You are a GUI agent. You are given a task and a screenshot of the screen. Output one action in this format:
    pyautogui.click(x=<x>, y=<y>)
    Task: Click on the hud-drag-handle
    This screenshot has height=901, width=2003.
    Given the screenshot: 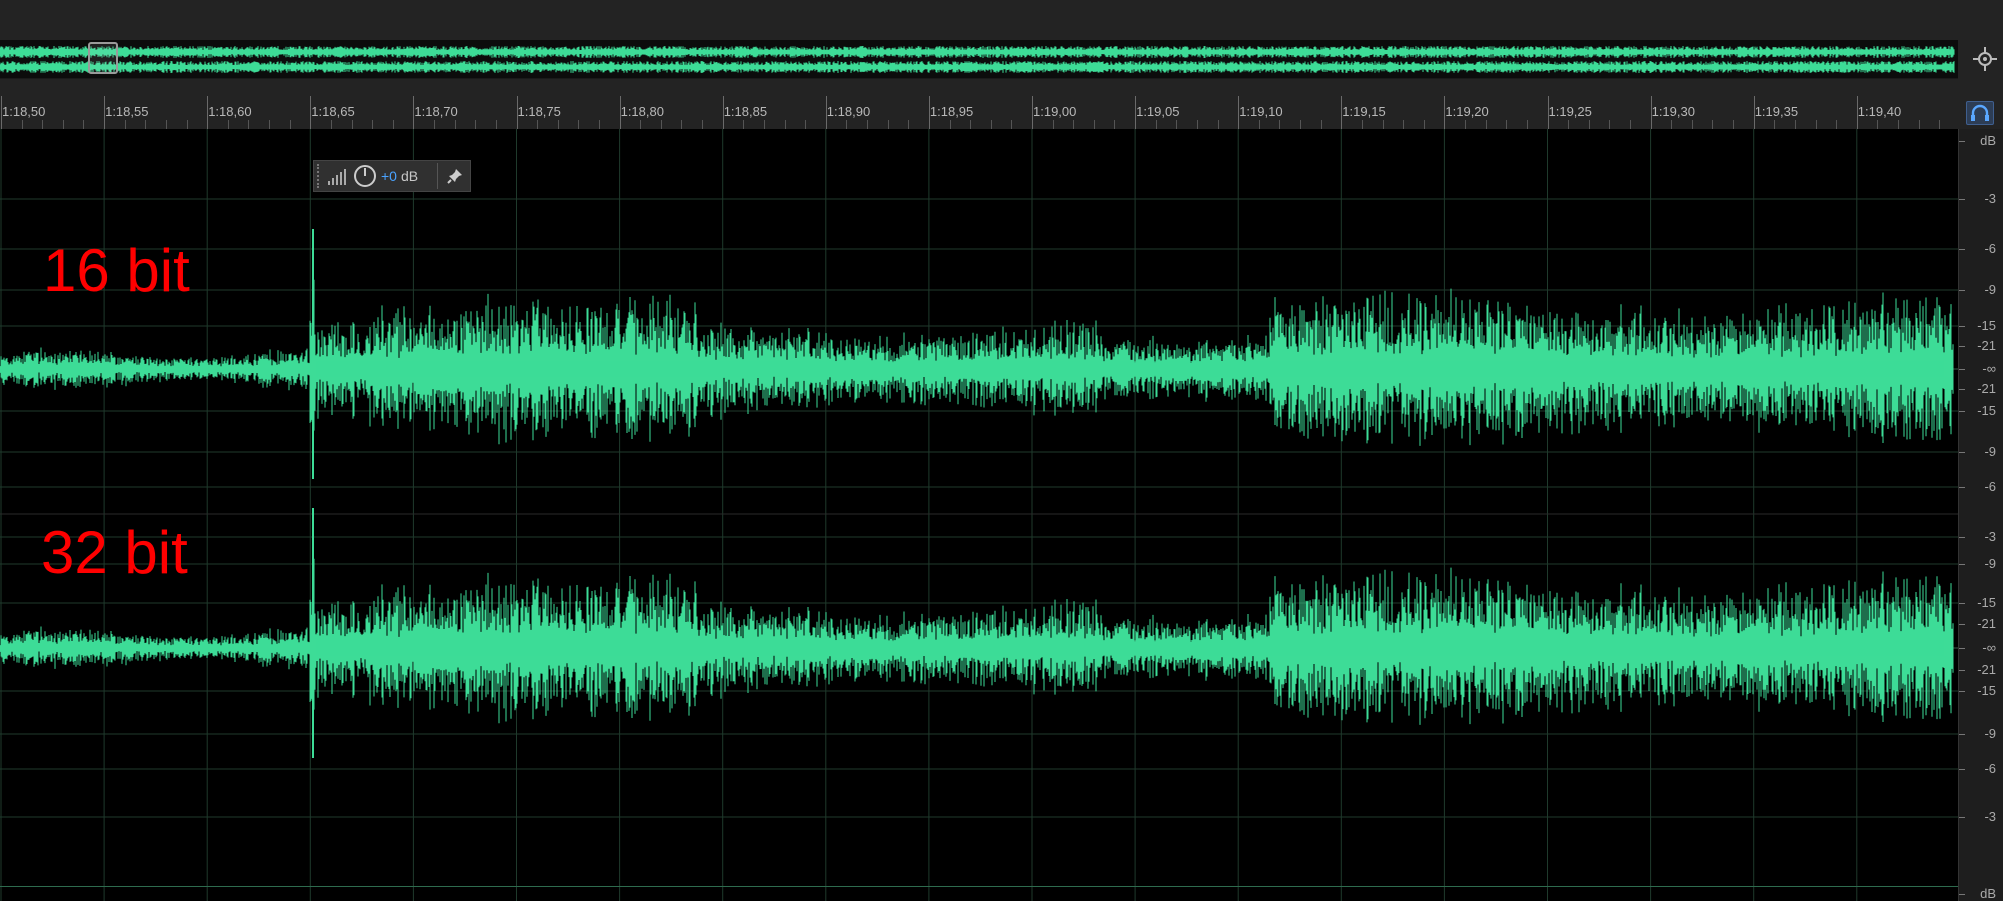 What is the action you would take?
    pyautogui.click(x=320, y=176)
    